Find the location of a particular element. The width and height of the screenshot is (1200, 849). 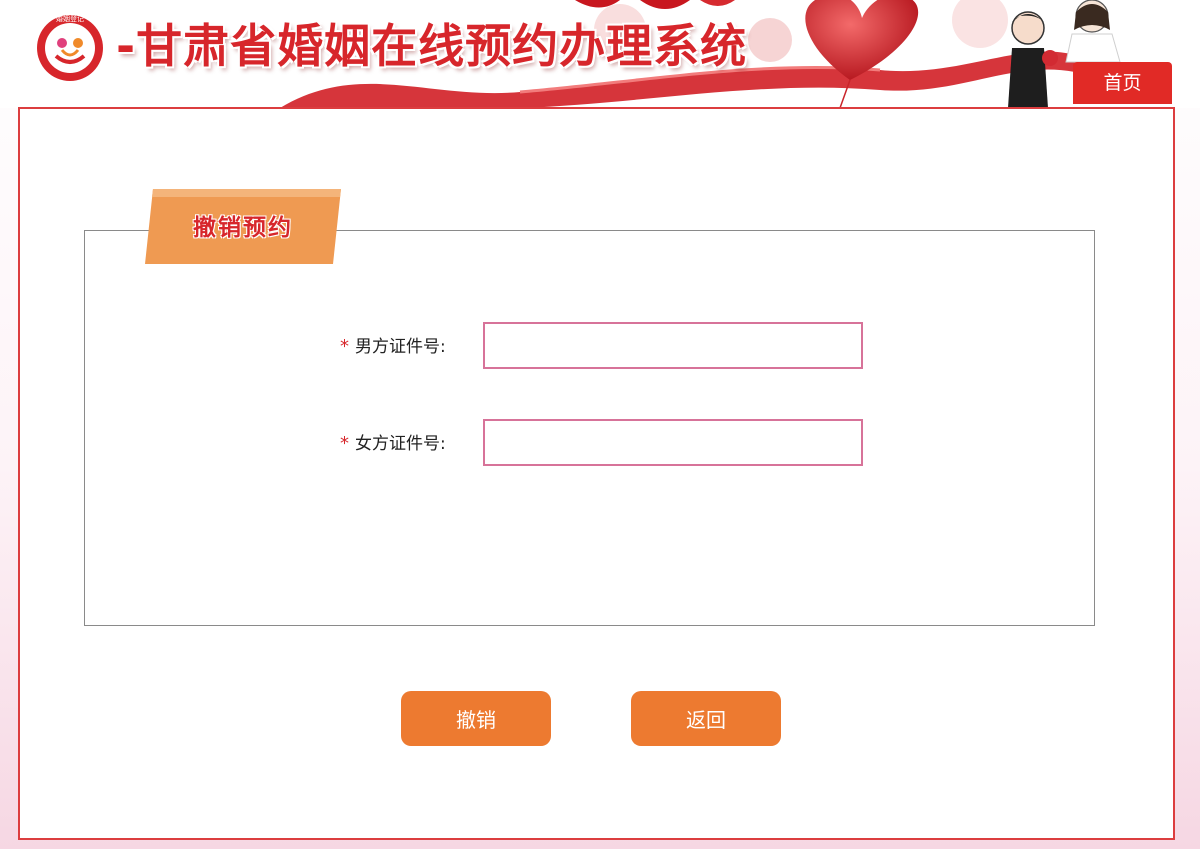

male-id-input is located at coordinates (673, 345).